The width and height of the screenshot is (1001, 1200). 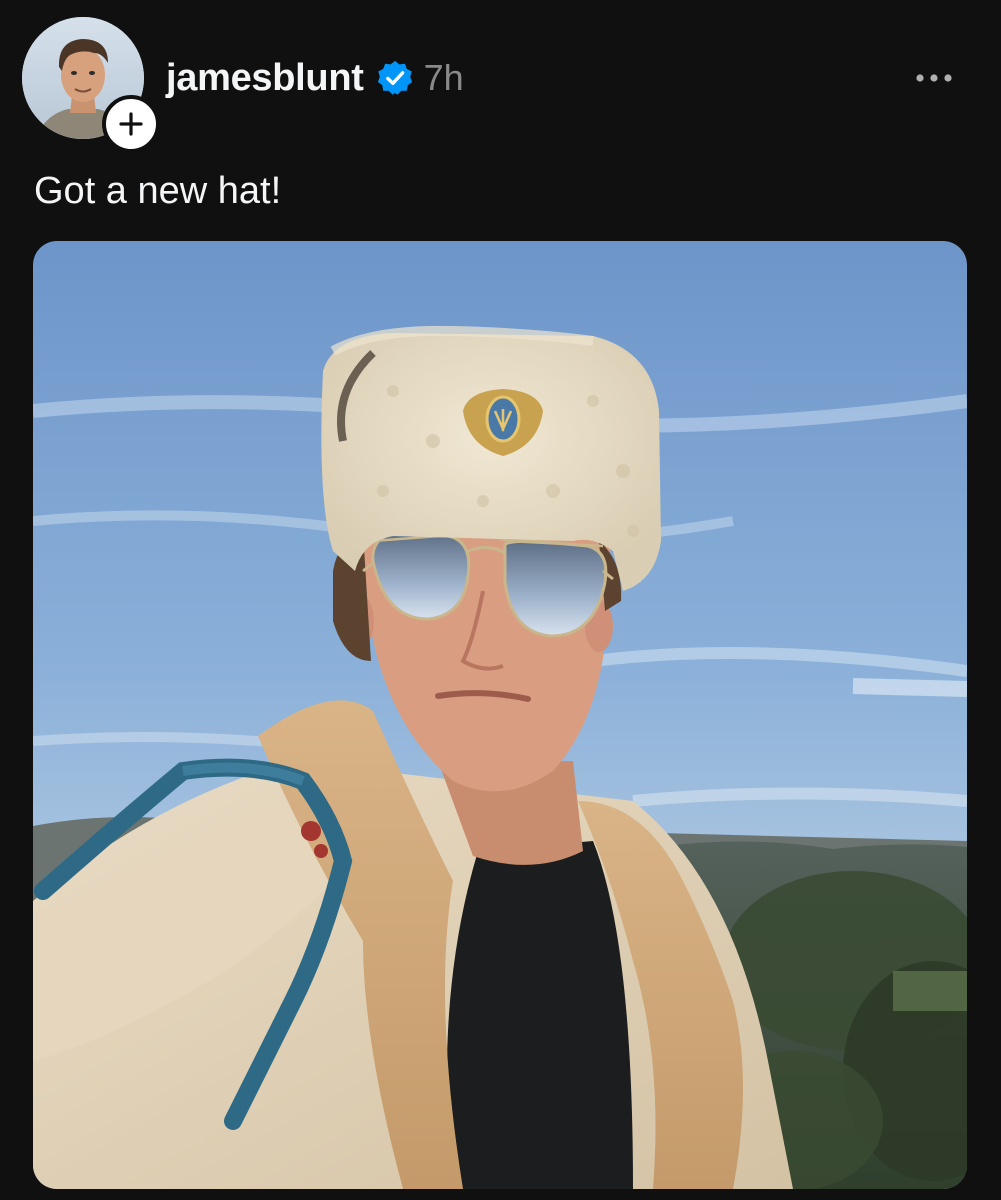 I want to click on post-timestamp: 7h, so click(x=443, y=77).